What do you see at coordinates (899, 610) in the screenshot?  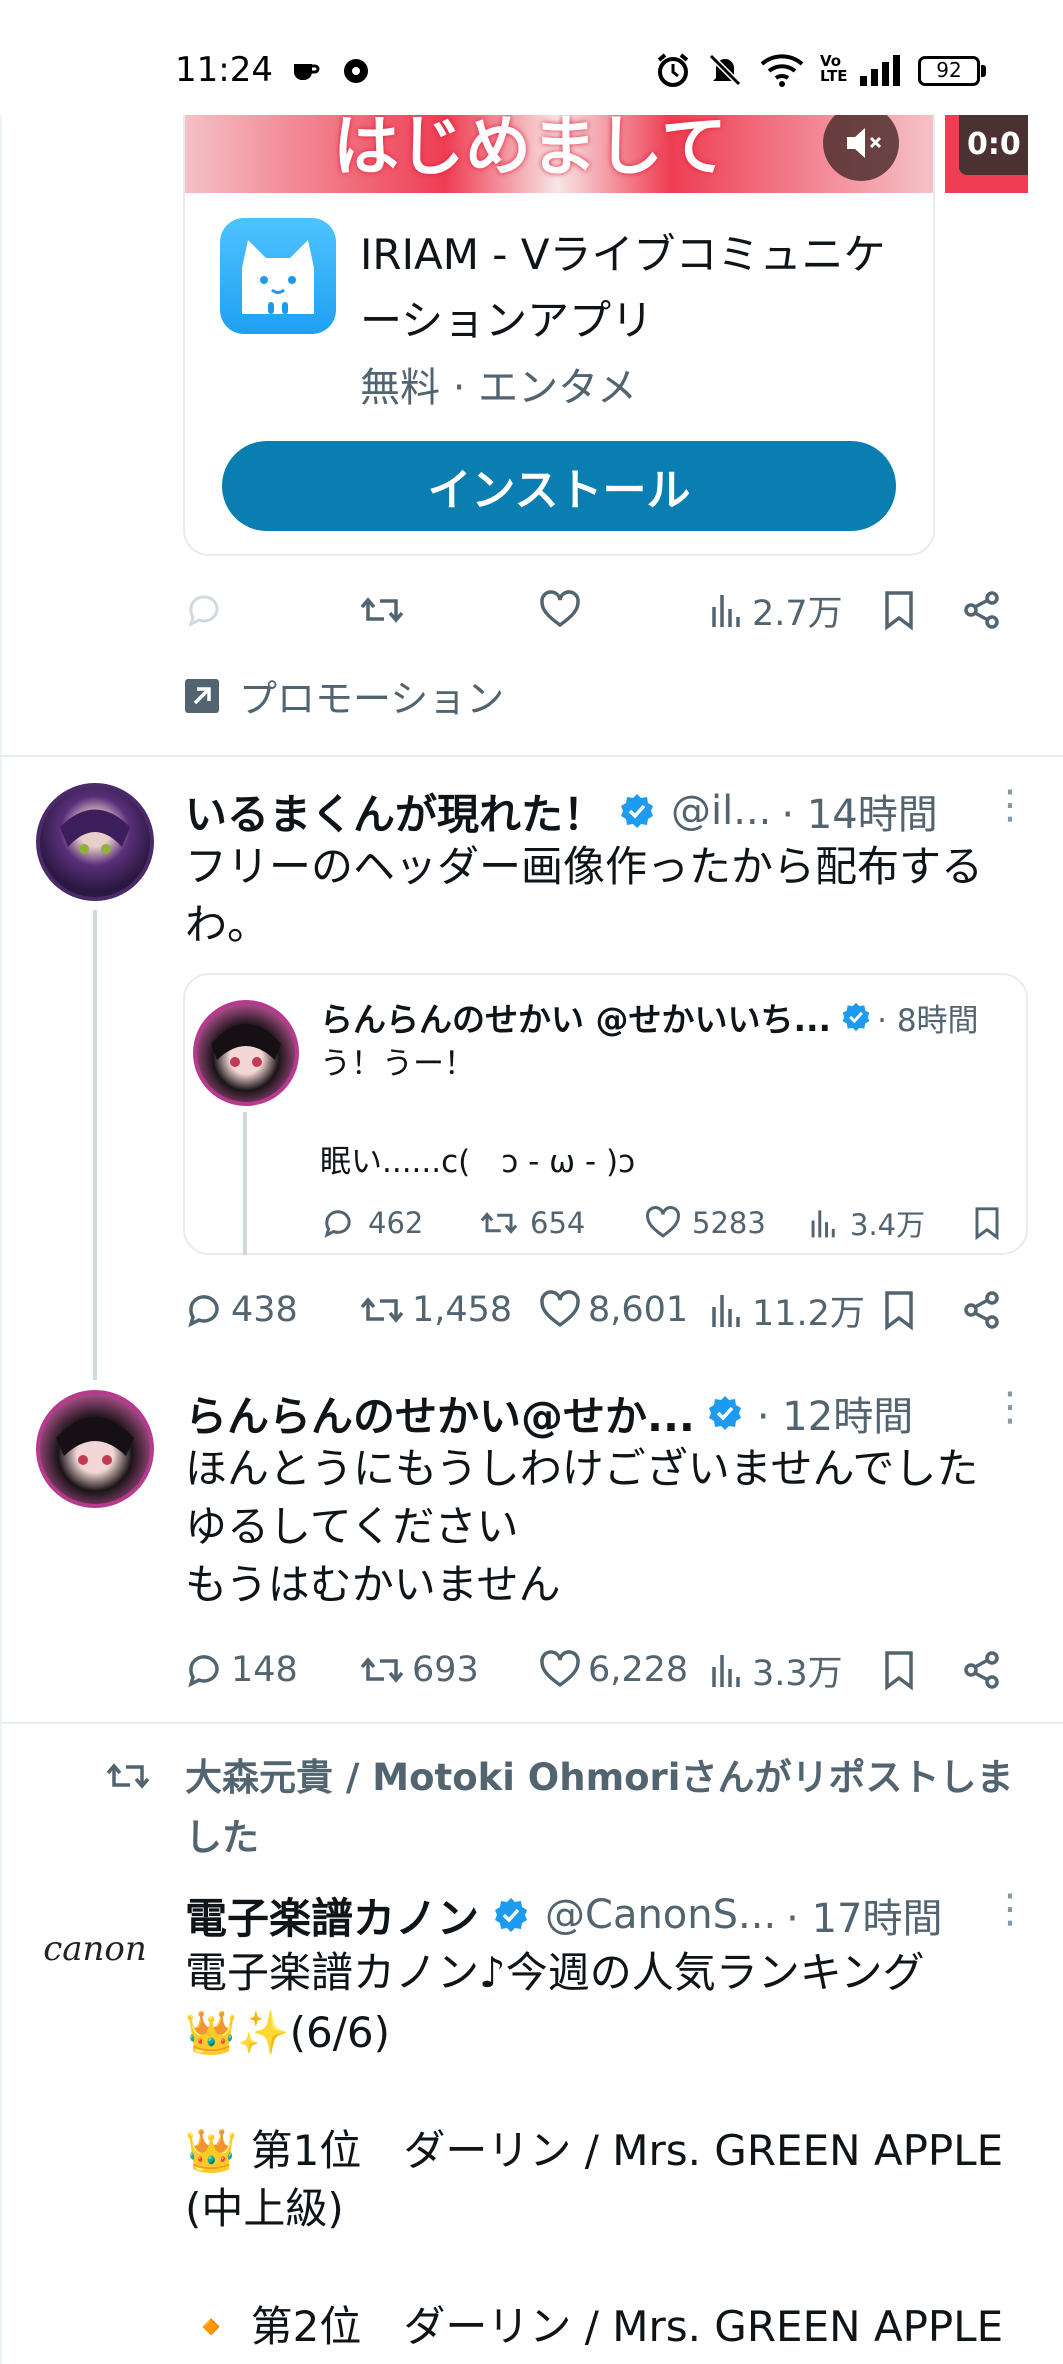 I see `bookmark-button` at bounding box center [899, 610].